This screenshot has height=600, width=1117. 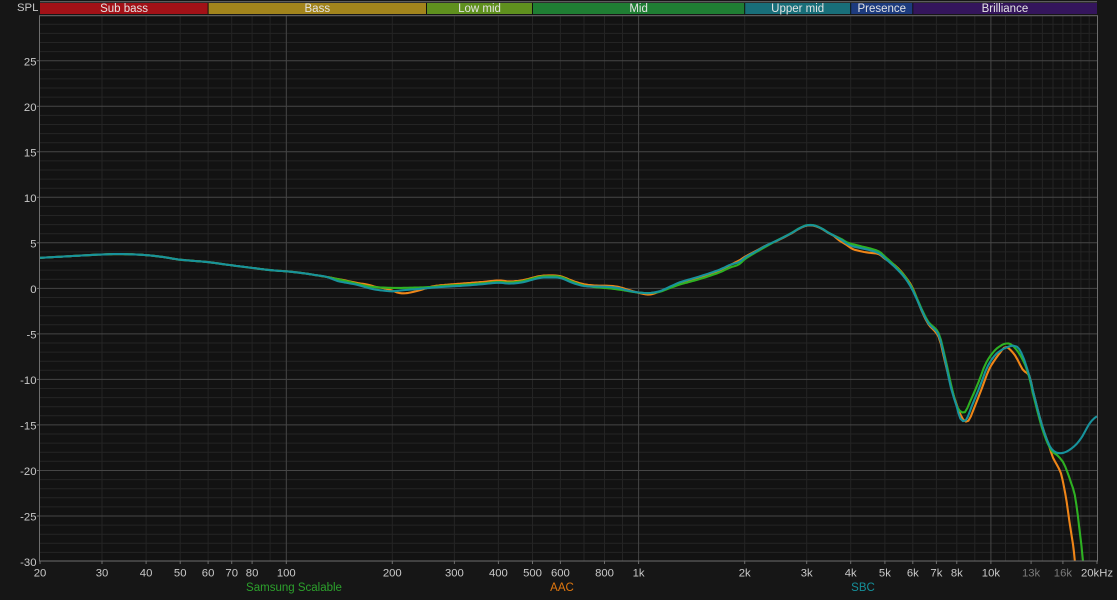 I want to click on svg-text: 60, so click(x=208, y=574).